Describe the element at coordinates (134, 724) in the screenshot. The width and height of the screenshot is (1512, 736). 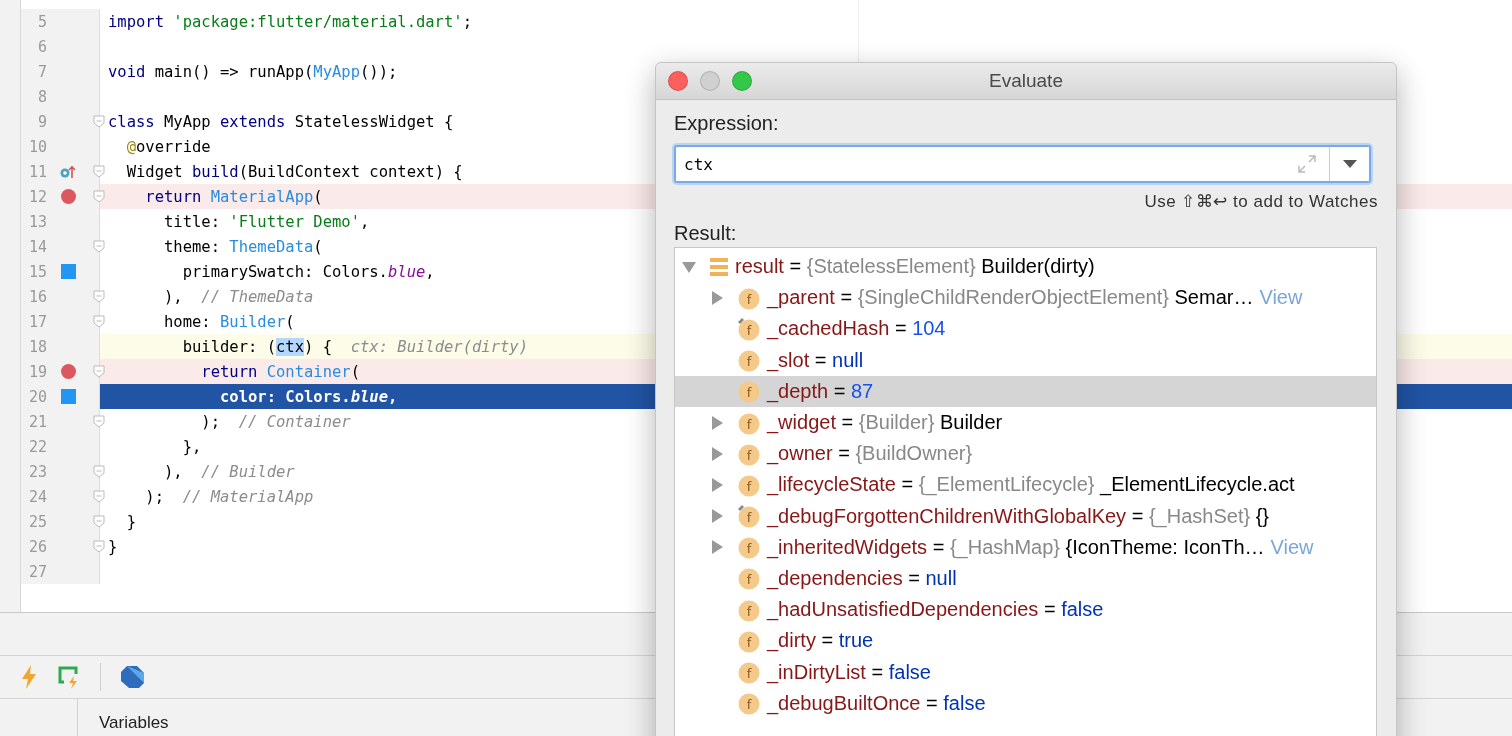
I see `variables-tab: Variables` at that location.